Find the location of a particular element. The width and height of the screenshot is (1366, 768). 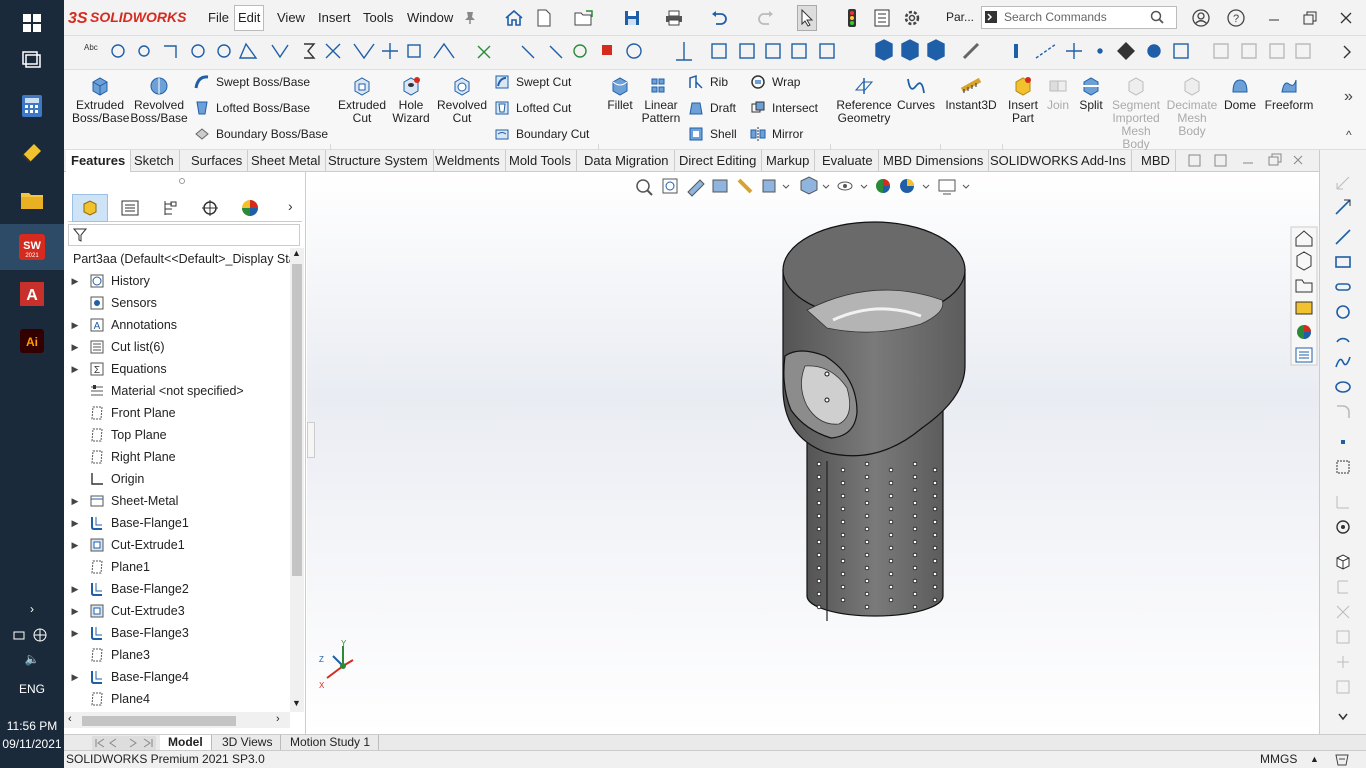

search-icon is located at coordinates (1157, 18).